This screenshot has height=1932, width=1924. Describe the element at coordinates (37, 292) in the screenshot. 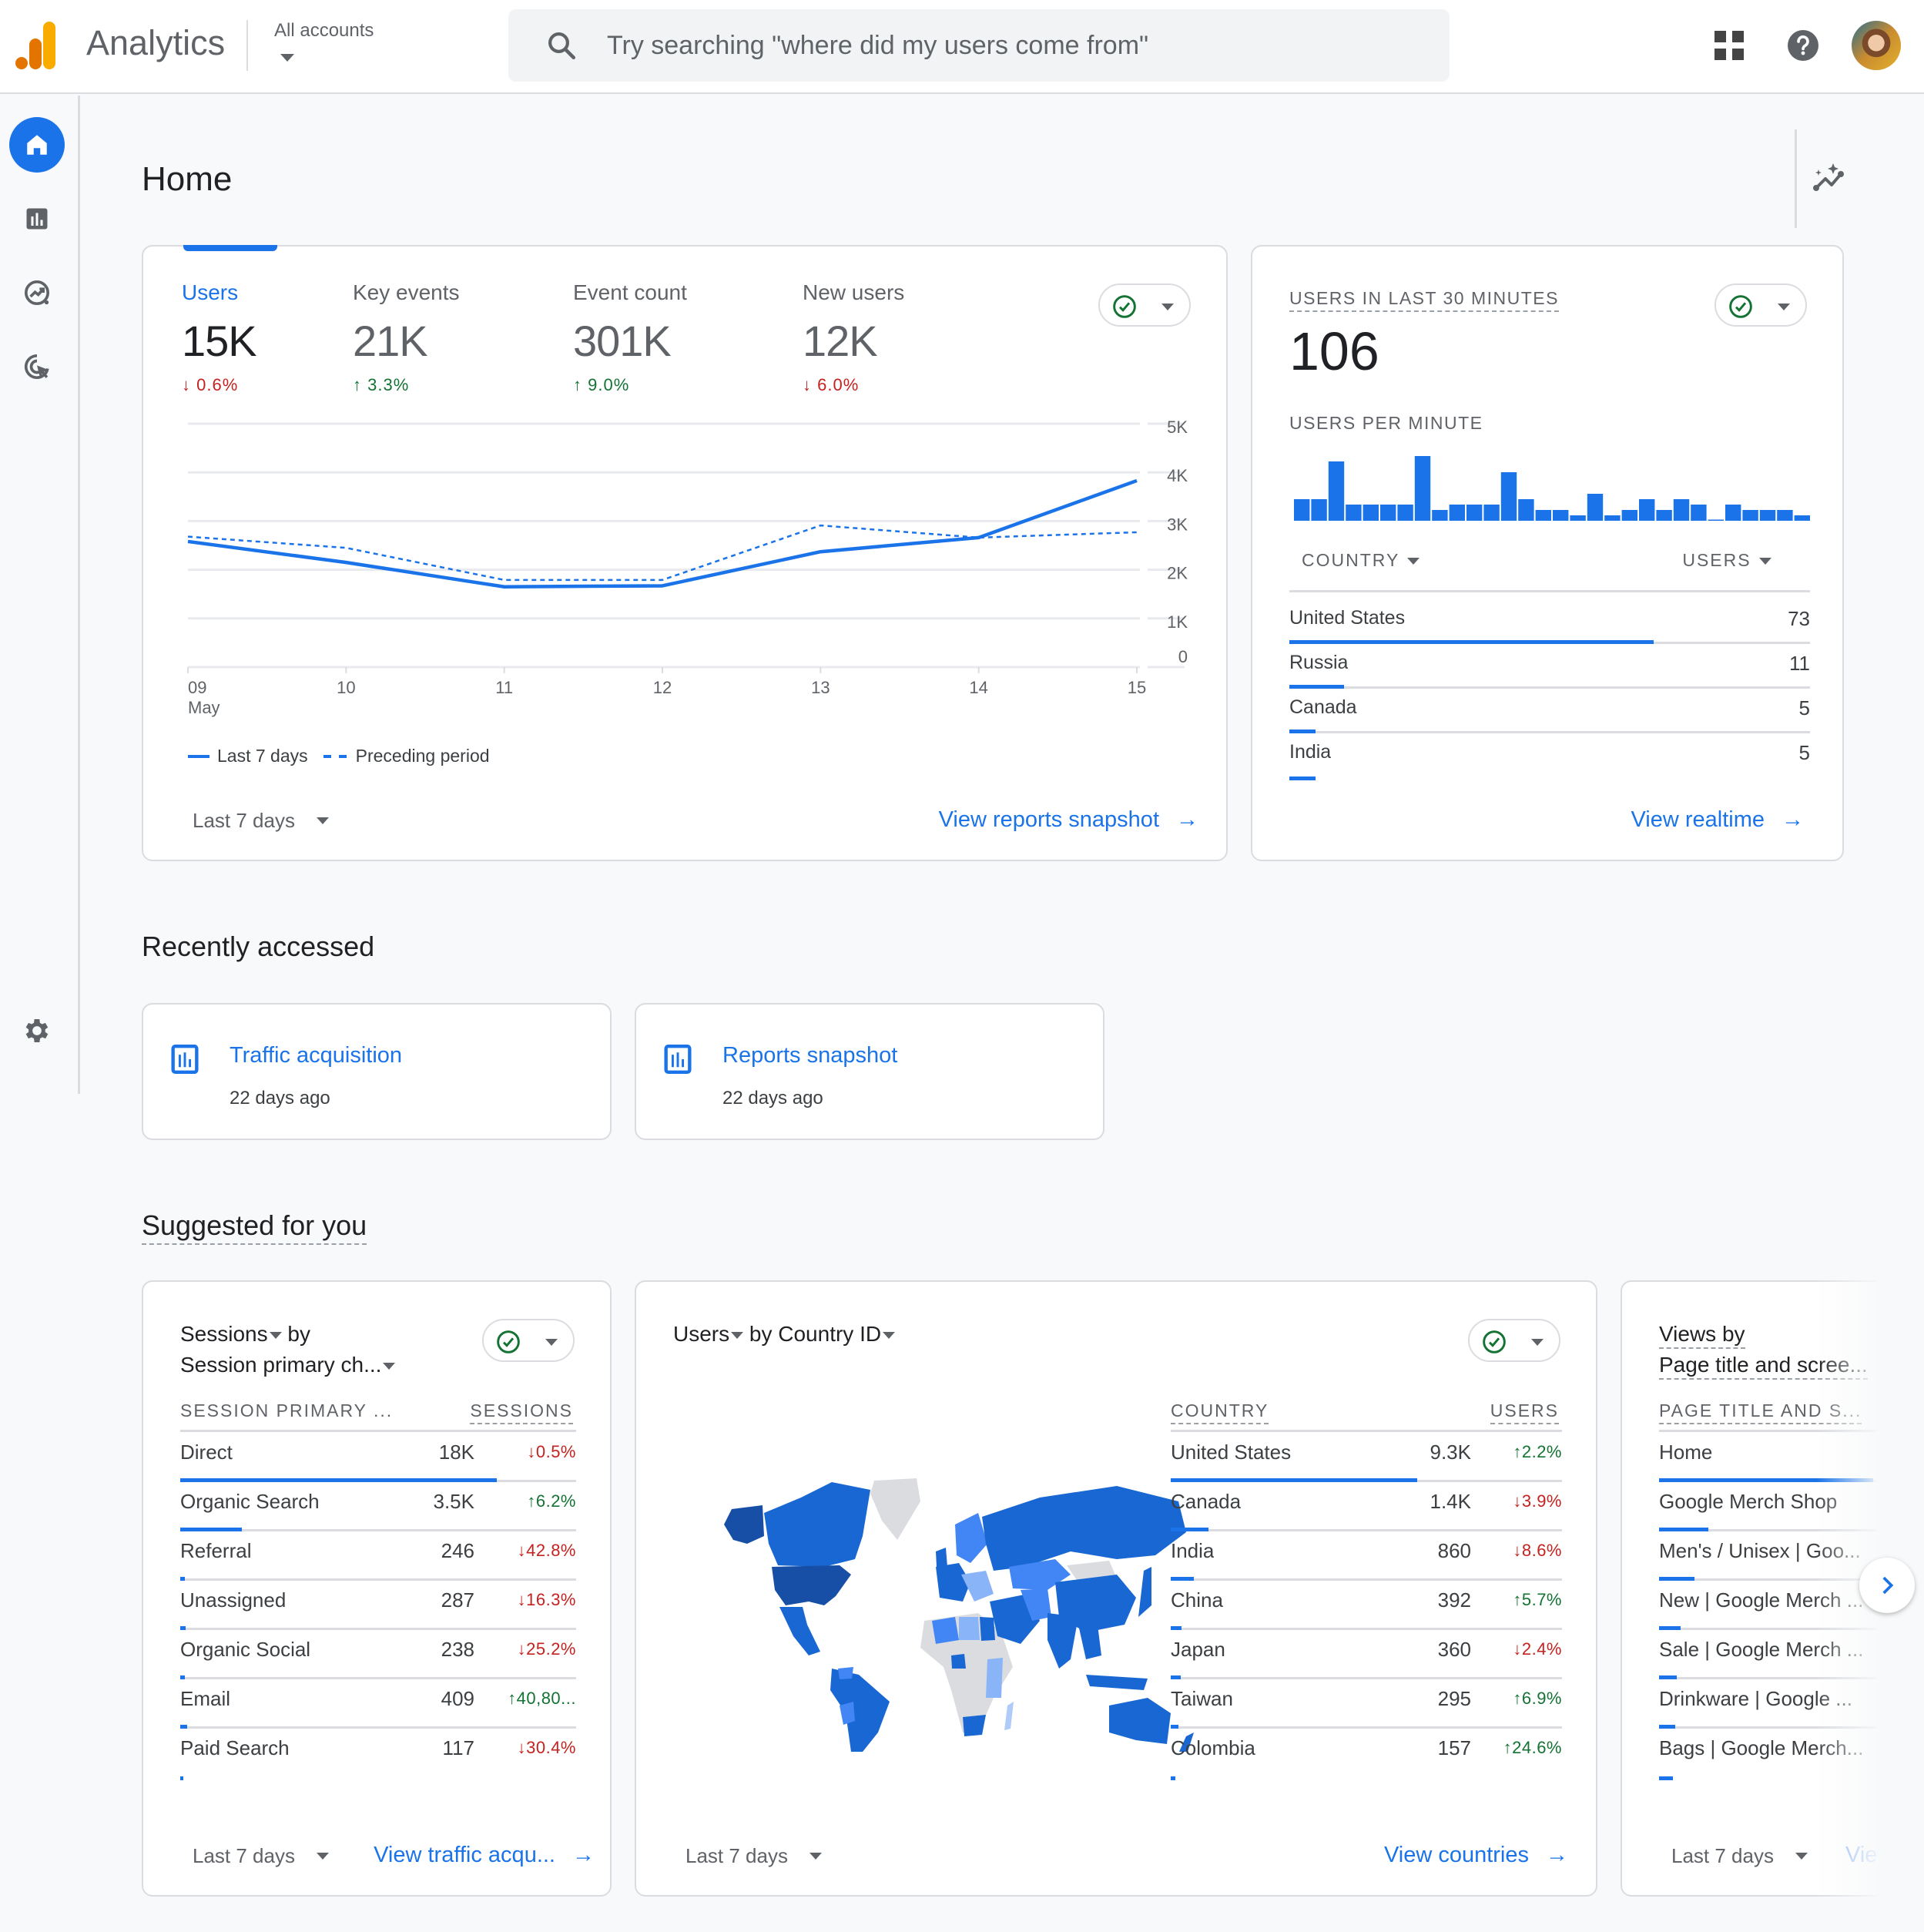

I see `nav-explore` at that location.